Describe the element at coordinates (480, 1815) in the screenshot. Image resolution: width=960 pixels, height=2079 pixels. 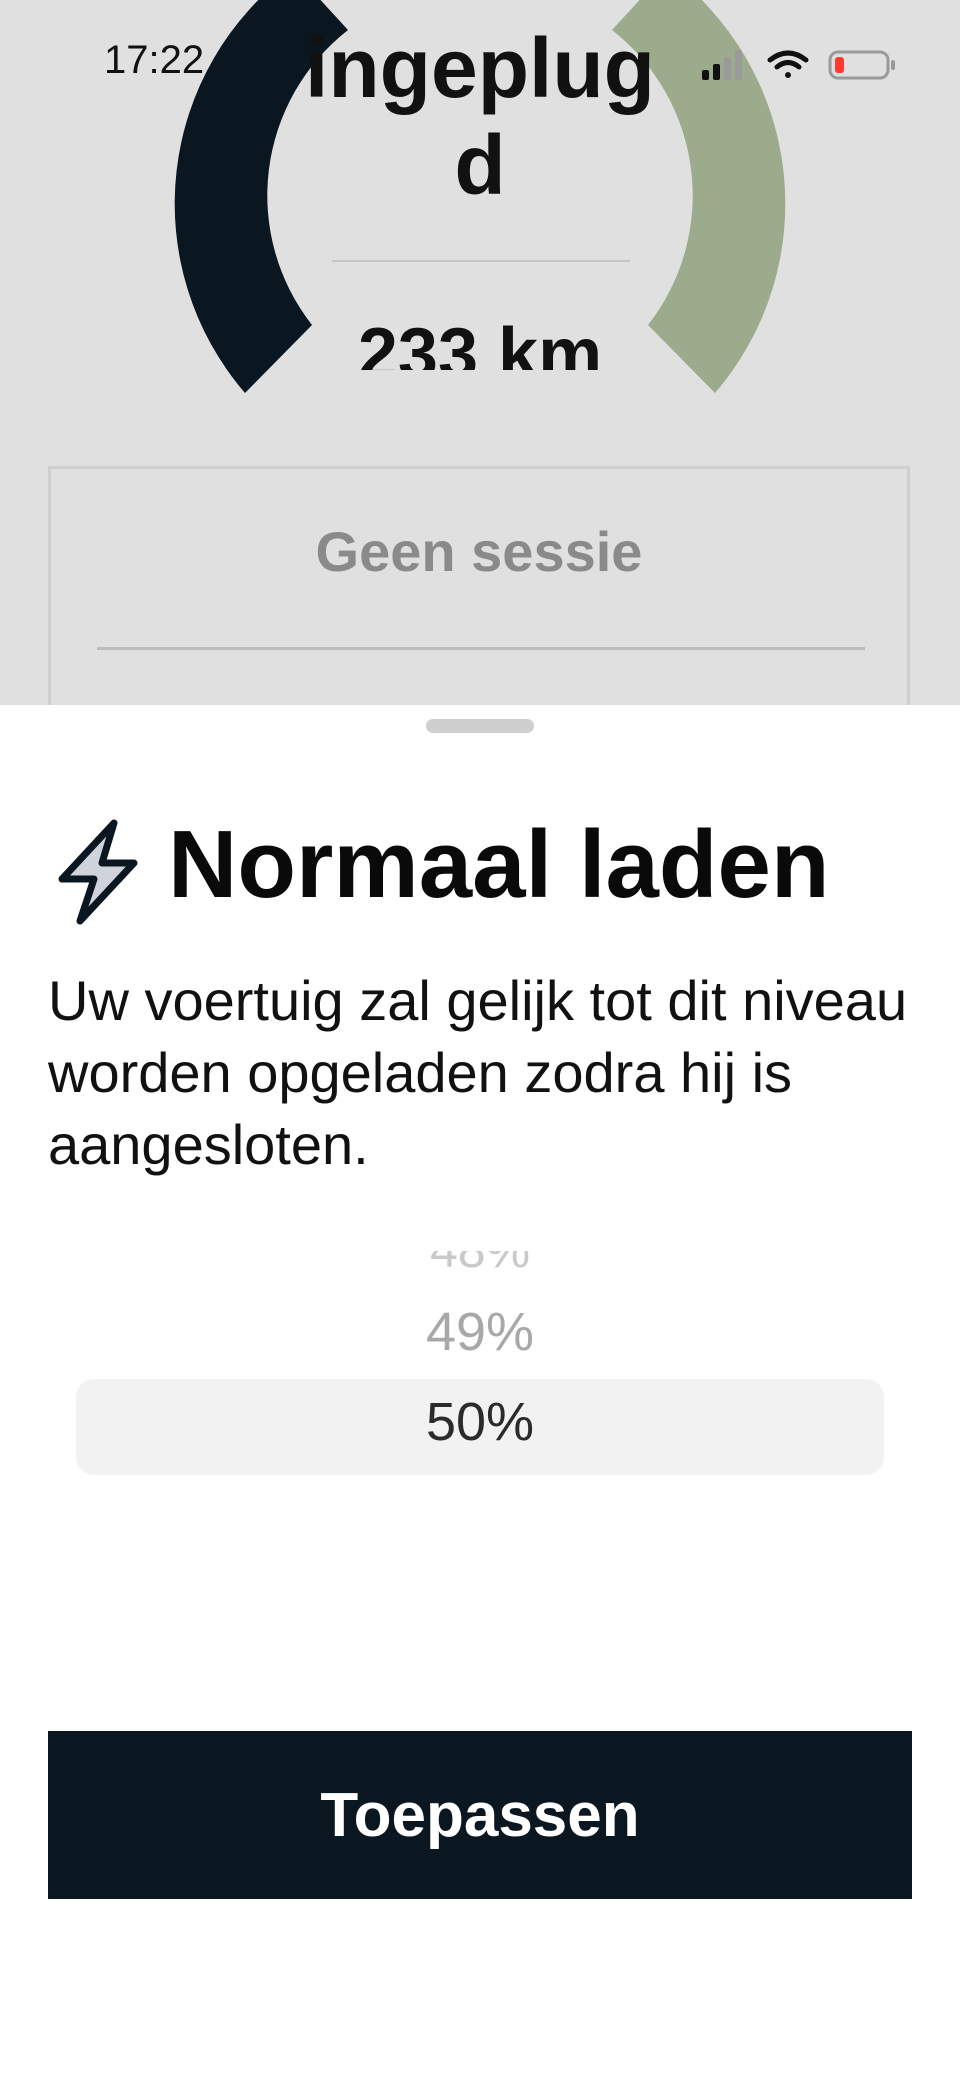
I see `apply-button: Toepassen` at that location.